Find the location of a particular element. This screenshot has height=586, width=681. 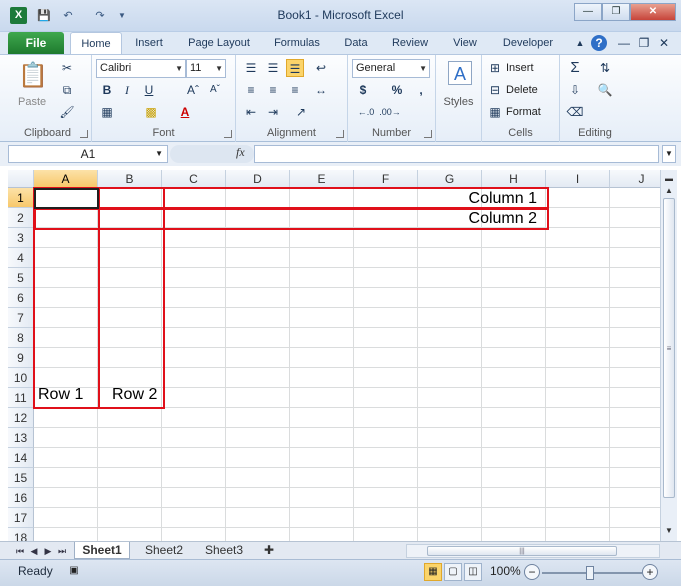

active-cell-a1 is located at coordinates (66, 198).